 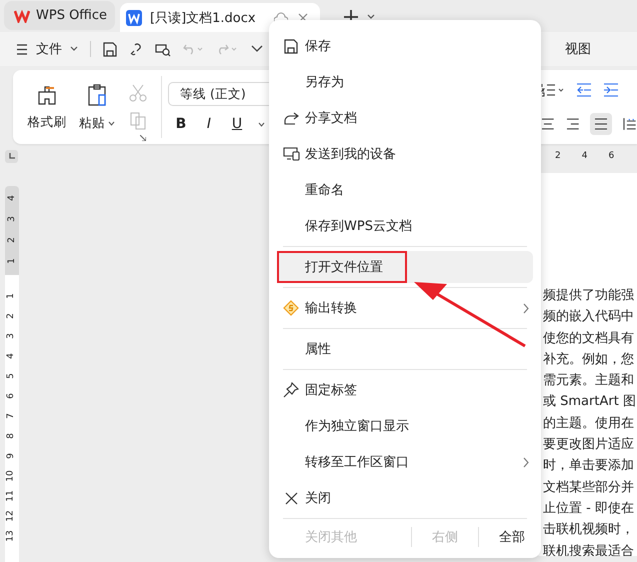 What do you see at coordinates (588, 317) in the screenshot?
I see `document-text-line: 频的嵌入代码中` at bounding box center [588, 317].